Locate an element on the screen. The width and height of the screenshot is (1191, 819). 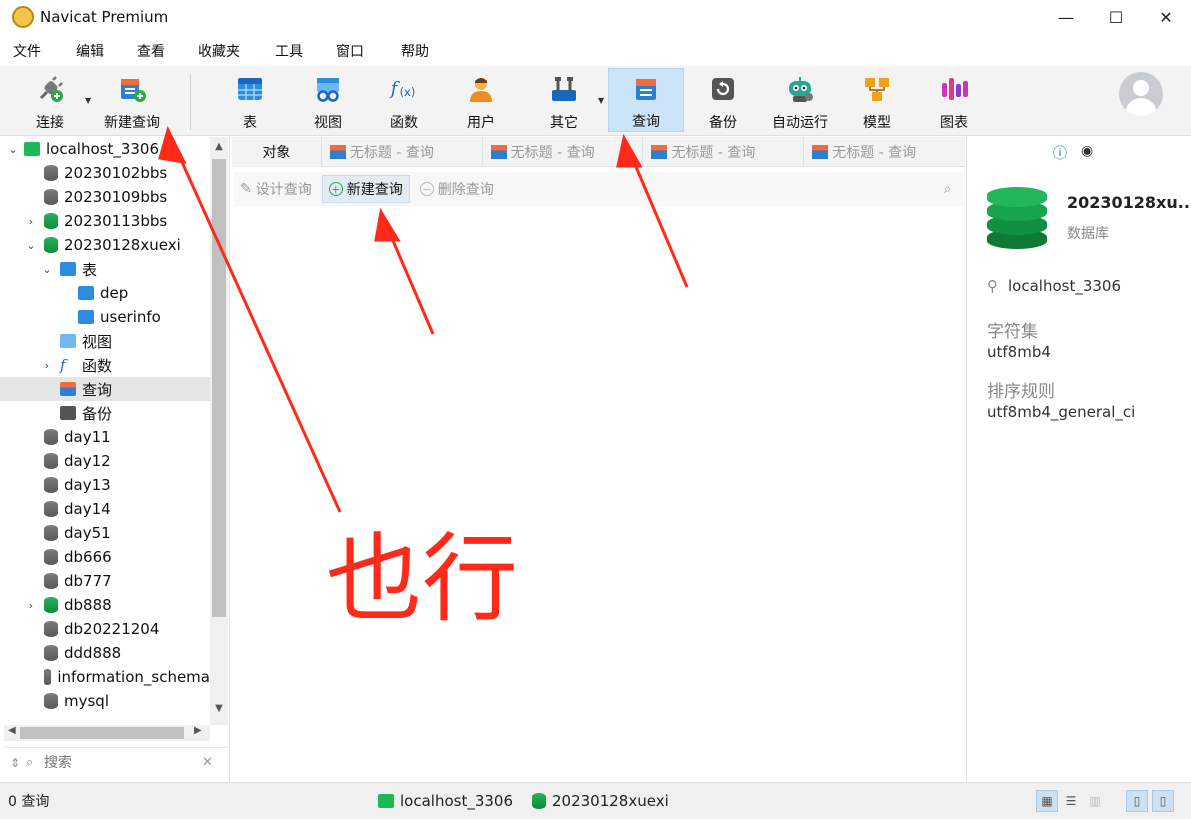
new-query-label: 新建查询 is located at coordinates (374, 190).